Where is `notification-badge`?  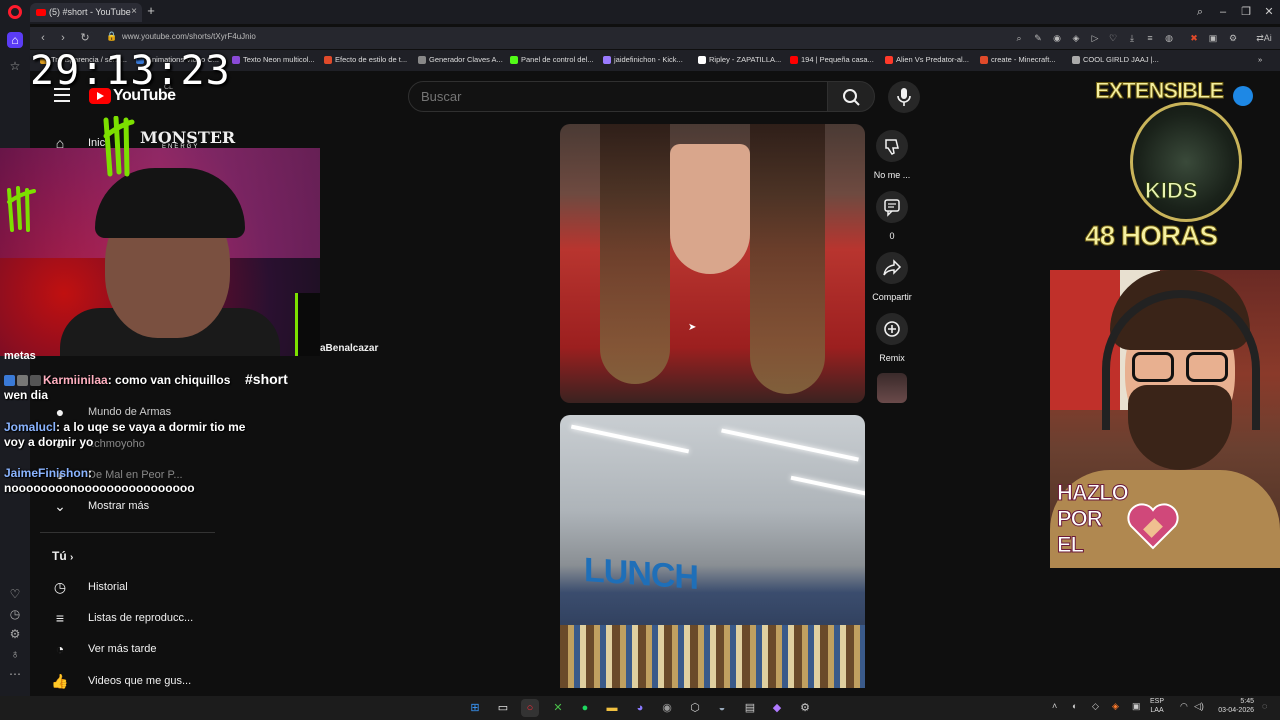
notification-badge is located at coordinates (1243, 96).